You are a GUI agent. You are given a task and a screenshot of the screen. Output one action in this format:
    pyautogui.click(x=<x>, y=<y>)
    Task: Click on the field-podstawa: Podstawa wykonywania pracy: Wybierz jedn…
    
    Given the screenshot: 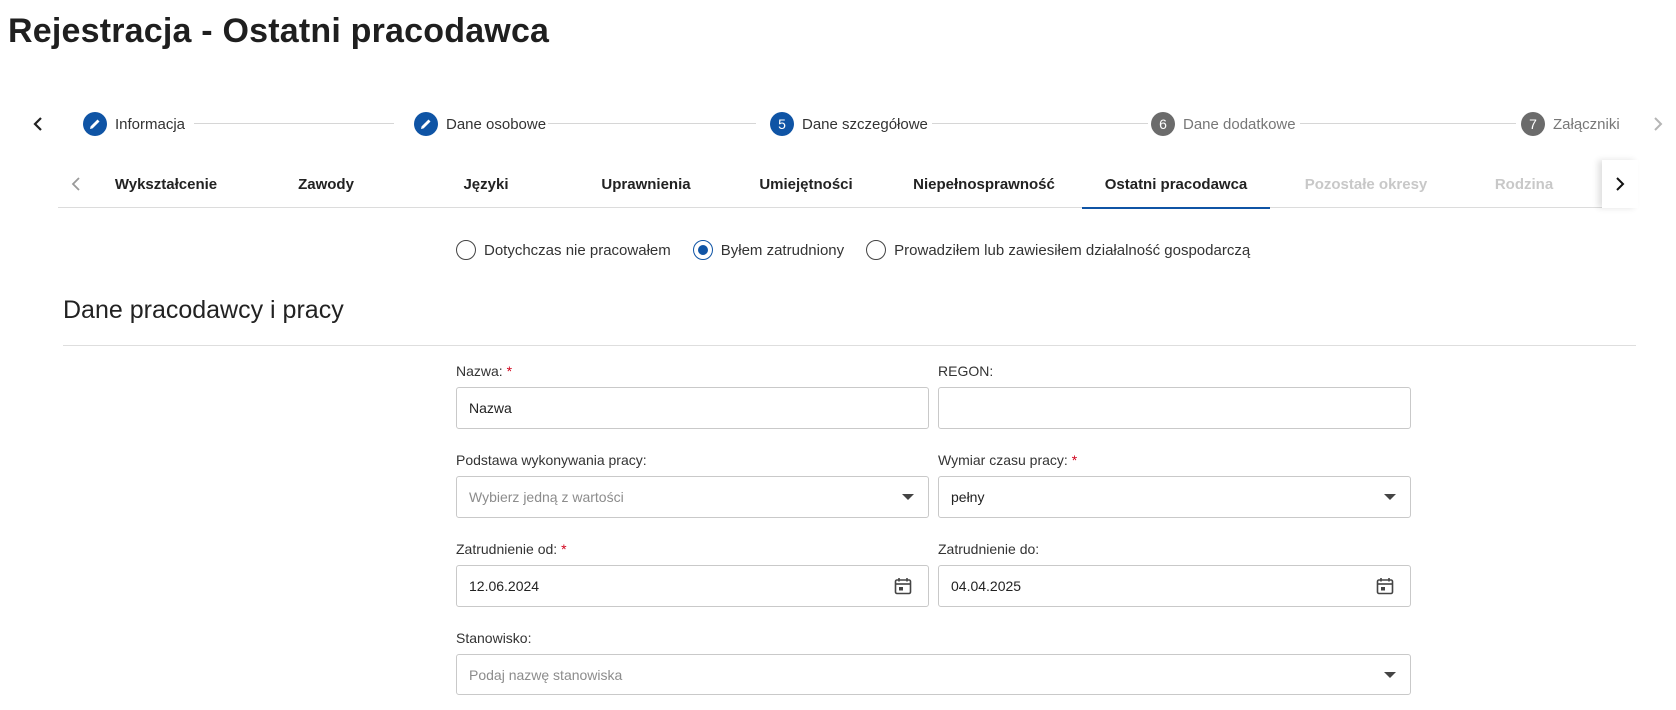 What is the action you would take?
    pyautogui.click(x=692, y=485)
    